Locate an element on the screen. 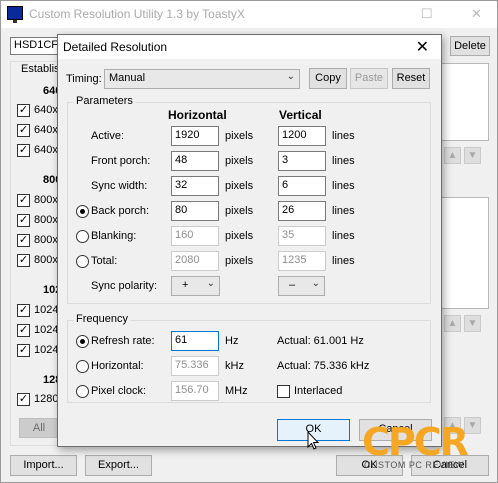 This screenshot has height=483, width=498. horizontal-freq-radio is located at coordinates (82, 366).